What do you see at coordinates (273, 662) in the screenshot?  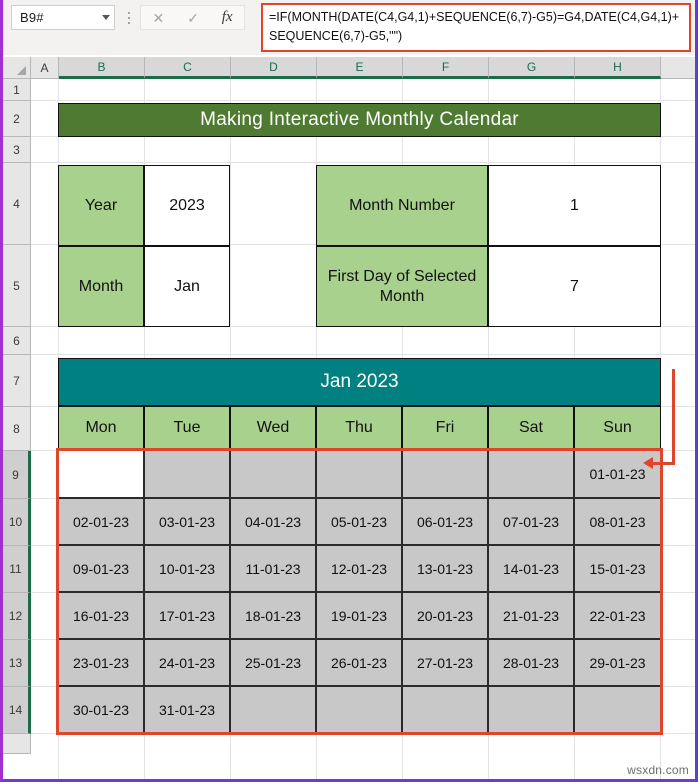 I see `calendar-cell: 25-01-23` at bounding box center [273, 662].